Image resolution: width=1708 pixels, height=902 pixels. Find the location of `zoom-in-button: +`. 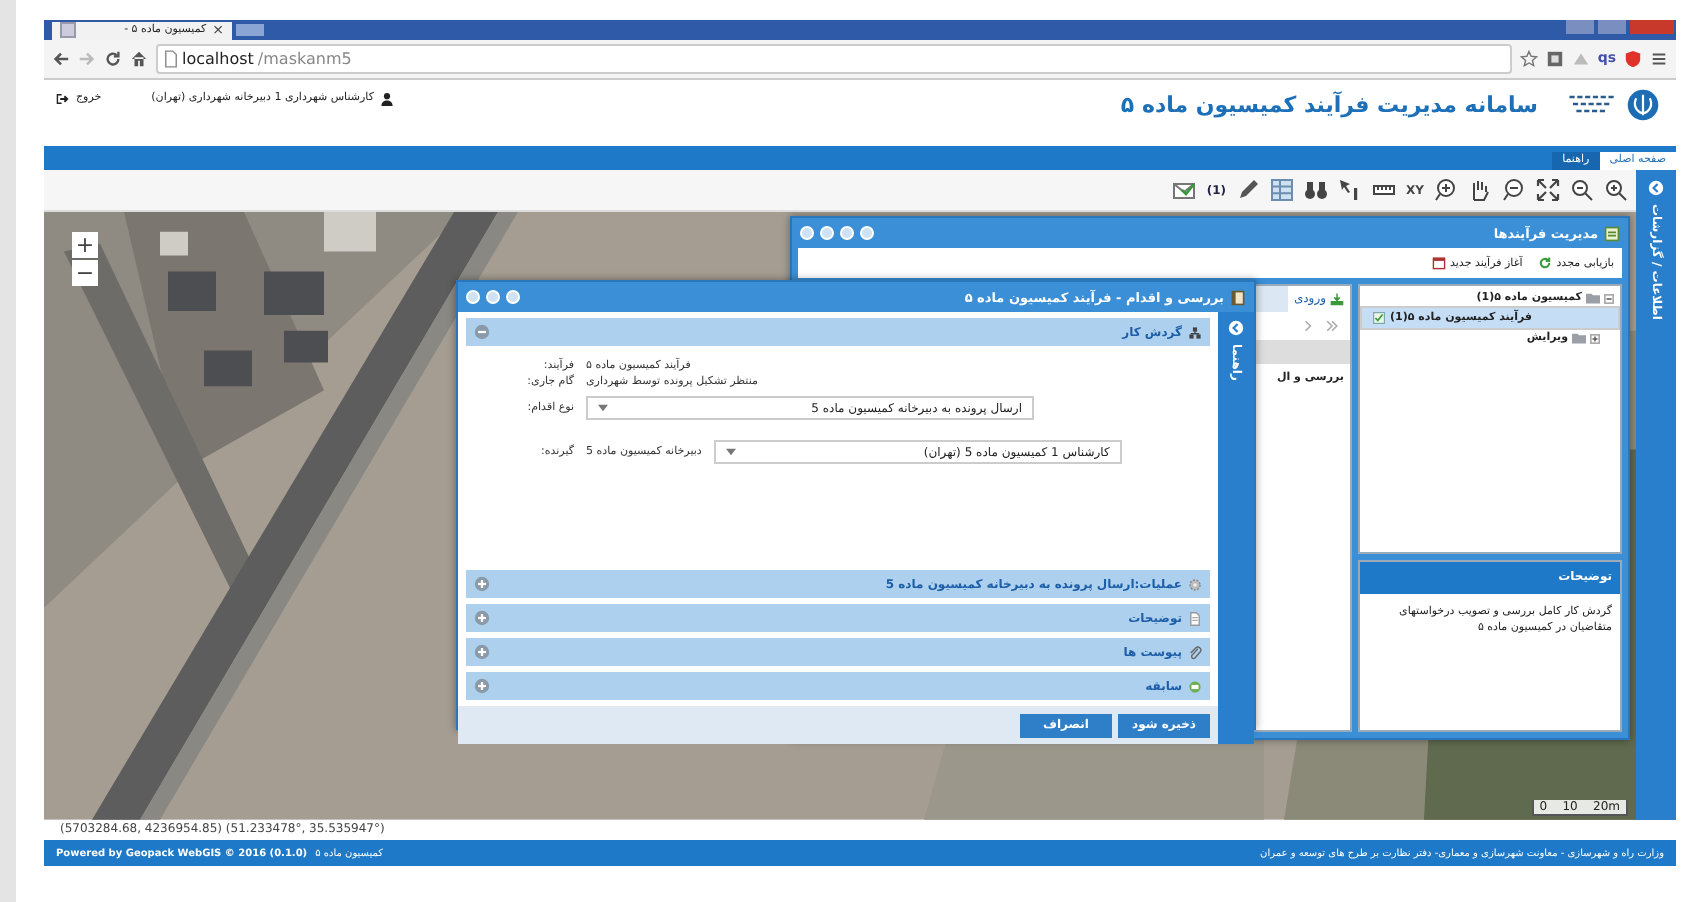

zoom-in-button: + is located at coordinates (85, 245).